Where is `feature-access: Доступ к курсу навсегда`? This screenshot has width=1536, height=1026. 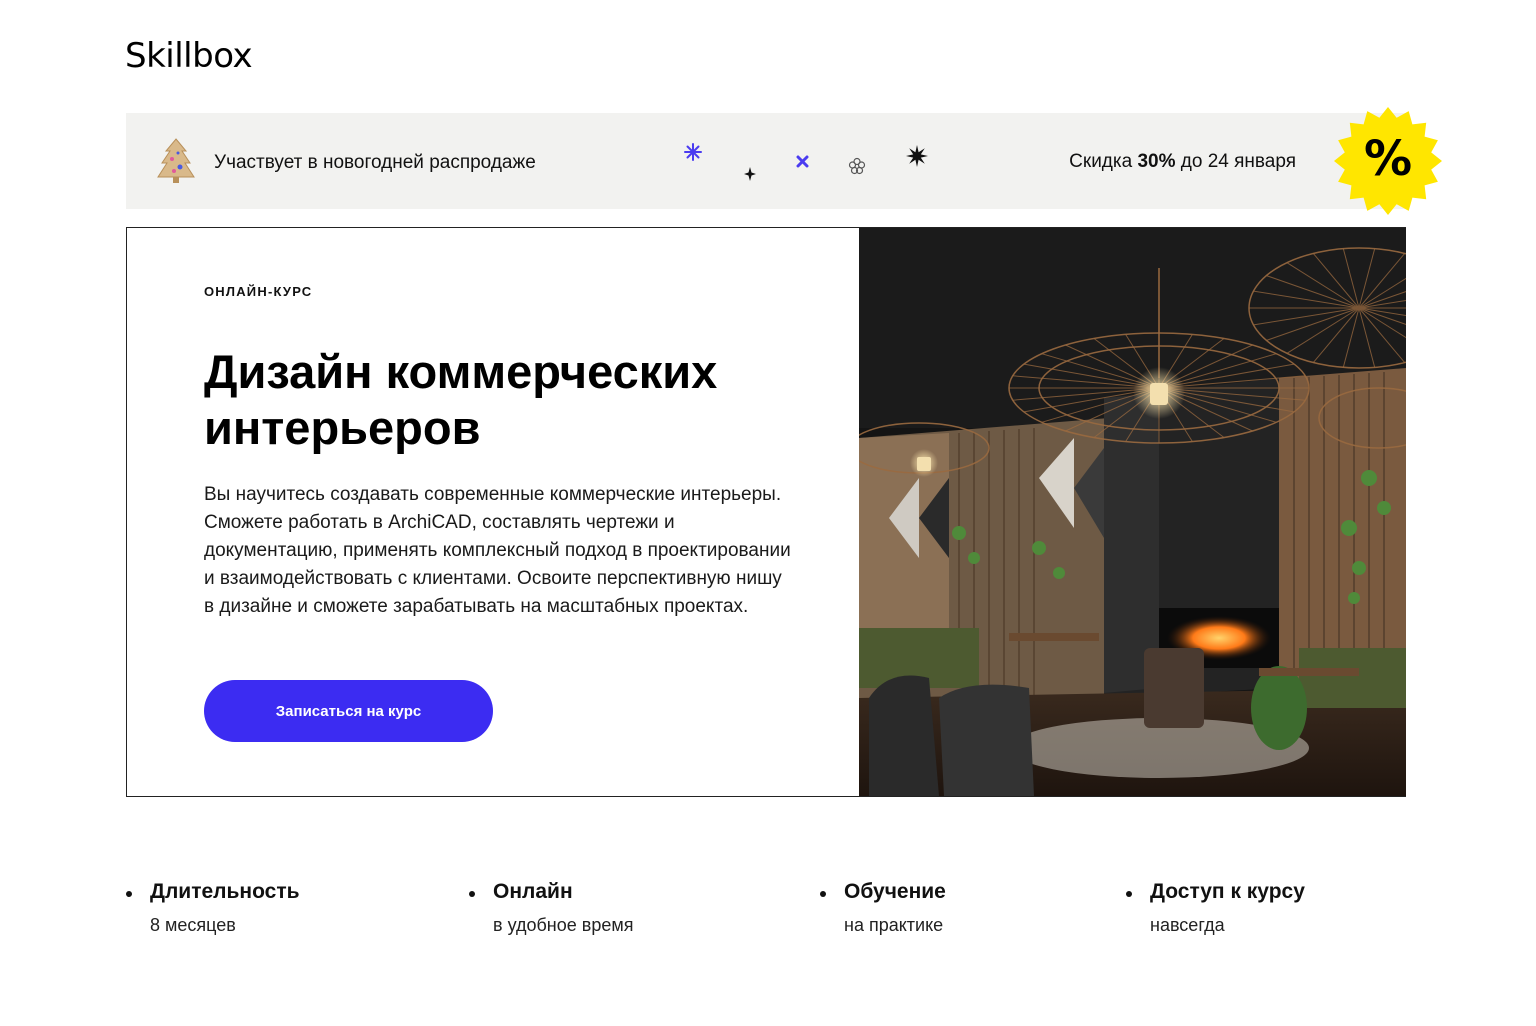 feature-access: Доступ к курсу навсегда is located at coordinates (1215, 908).